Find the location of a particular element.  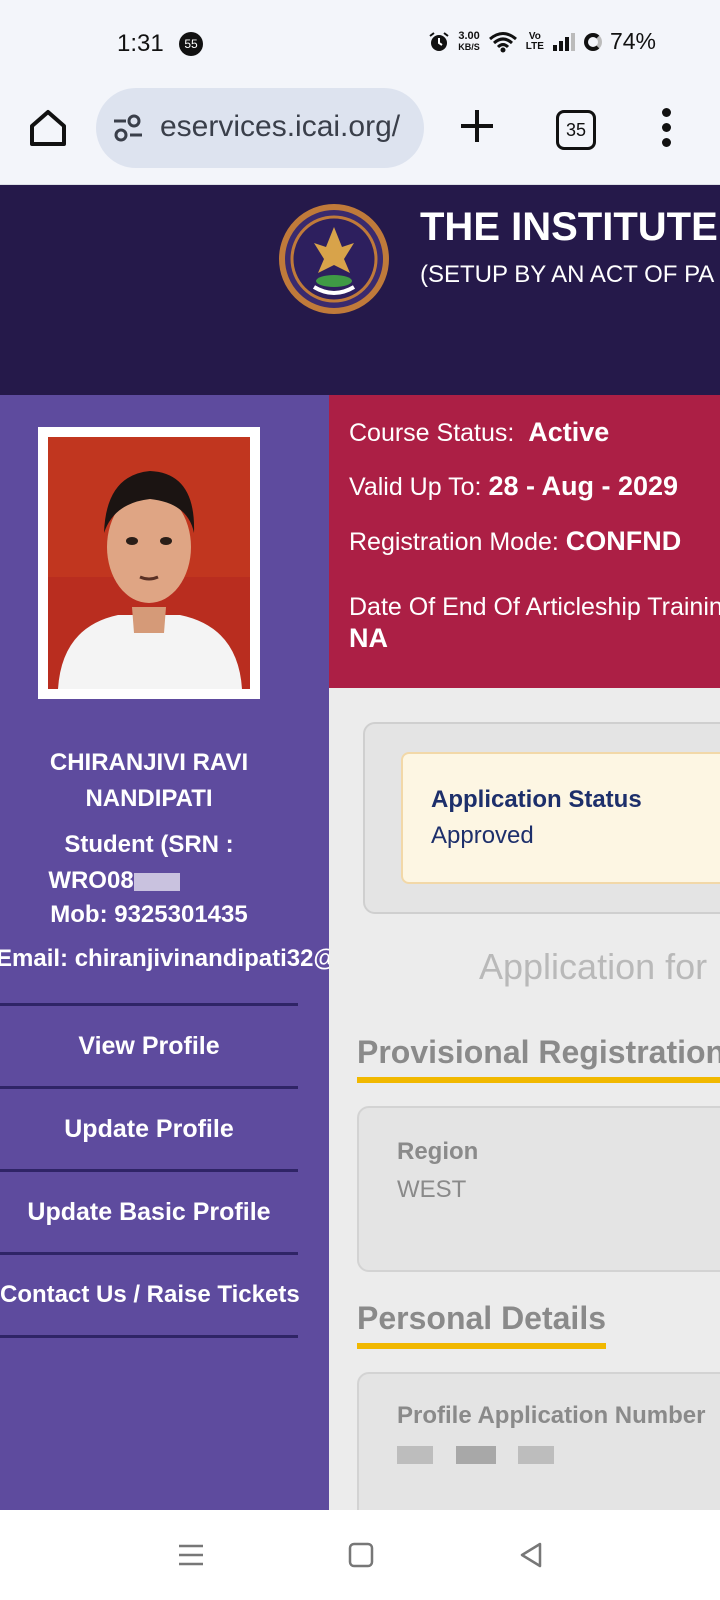

browser-toolbar: eservices.icai.org/ 35 is located at coordinates (360, 136).